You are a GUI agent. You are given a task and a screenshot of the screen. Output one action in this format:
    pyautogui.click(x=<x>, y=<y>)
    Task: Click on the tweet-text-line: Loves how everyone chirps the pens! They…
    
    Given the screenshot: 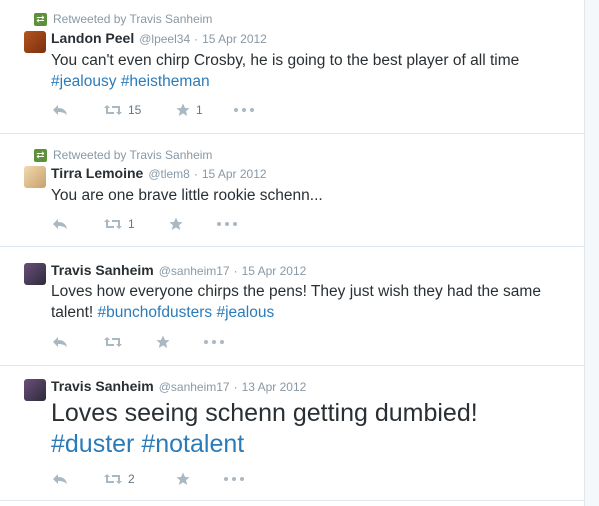 What is the action you would take?
    pyautogui.click(x=296, y=291)
    